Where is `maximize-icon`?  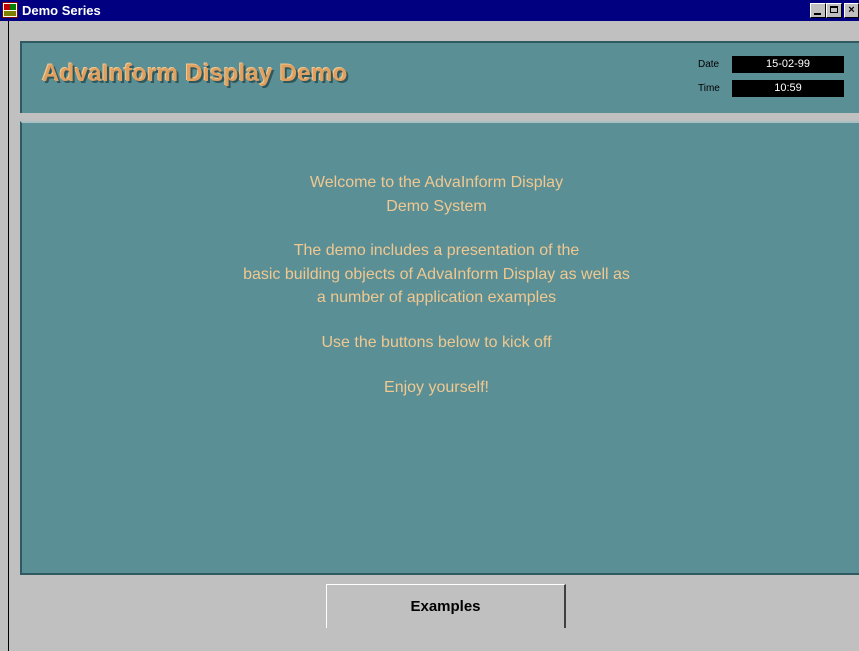
maximize-icon is located at coordinates (834, 9).